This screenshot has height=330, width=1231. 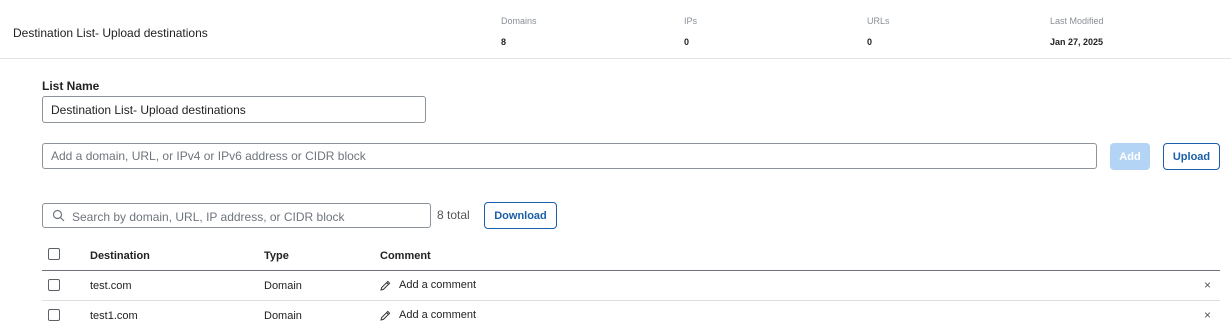 I want to click on list-title: Destination List- Upload destinations, so click(x=110, y=33).